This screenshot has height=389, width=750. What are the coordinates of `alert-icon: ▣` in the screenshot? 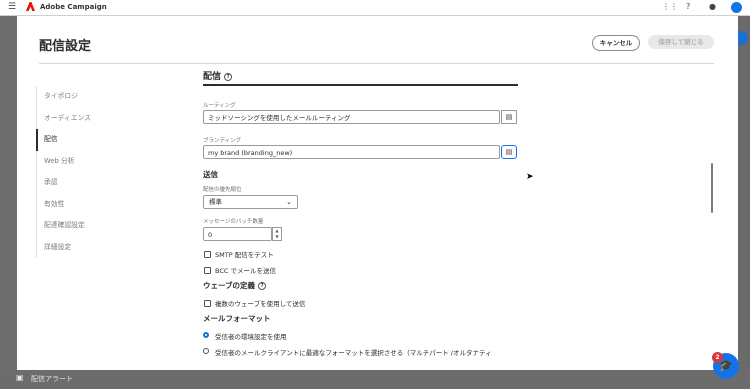 It's located at (20, 377).